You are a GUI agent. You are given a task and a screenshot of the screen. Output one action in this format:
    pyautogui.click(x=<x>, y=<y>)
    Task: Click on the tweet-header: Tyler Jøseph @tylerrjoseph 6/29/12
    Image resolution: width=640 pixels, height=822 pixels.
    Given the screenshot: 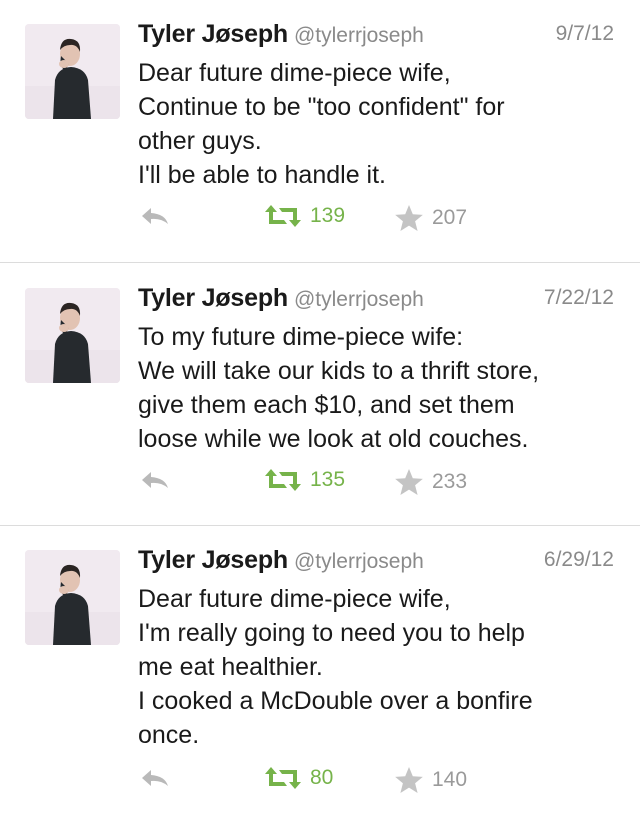 What is the action you would take?
    pyautogui.click(x=376, y=563)
    